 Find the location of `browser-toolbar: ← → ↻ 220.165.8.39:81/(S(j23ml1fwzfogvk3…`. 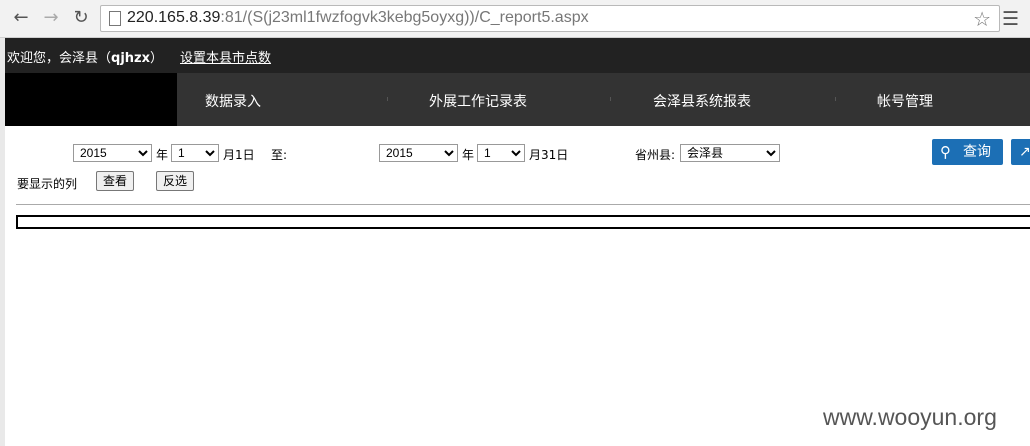

browser-toolbar: ← → ↻ 220.165.8.39:81/(S(j23ml1fwzfogvk3… is located at coordinates (515, 19).